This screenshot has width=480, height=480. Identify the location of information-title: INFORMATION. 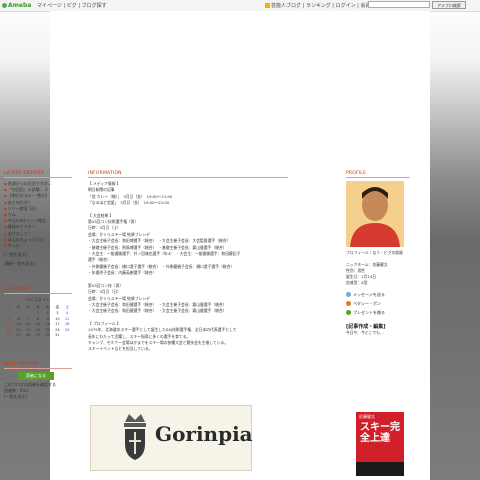
(188, 174).